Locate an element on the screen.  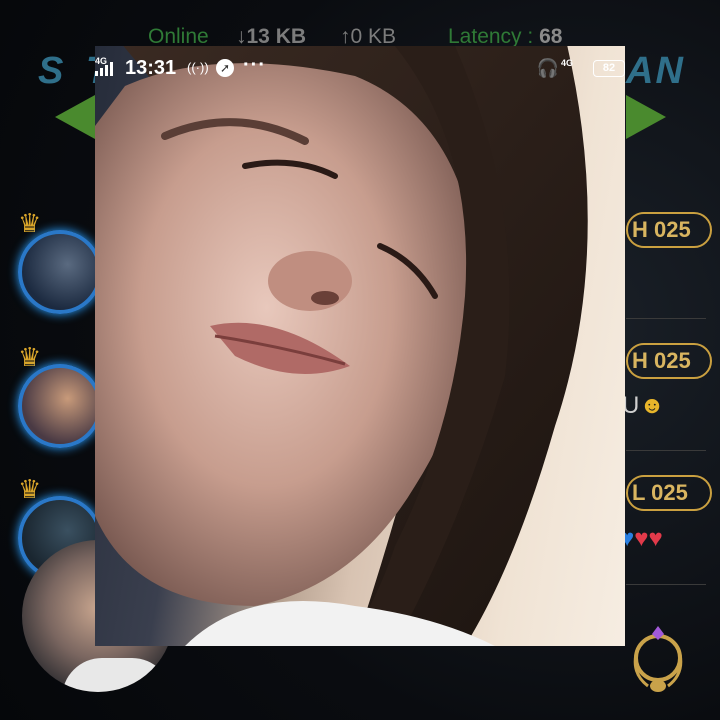
wifi-call-icon: ((·)) is located at coordinates (198, 67).